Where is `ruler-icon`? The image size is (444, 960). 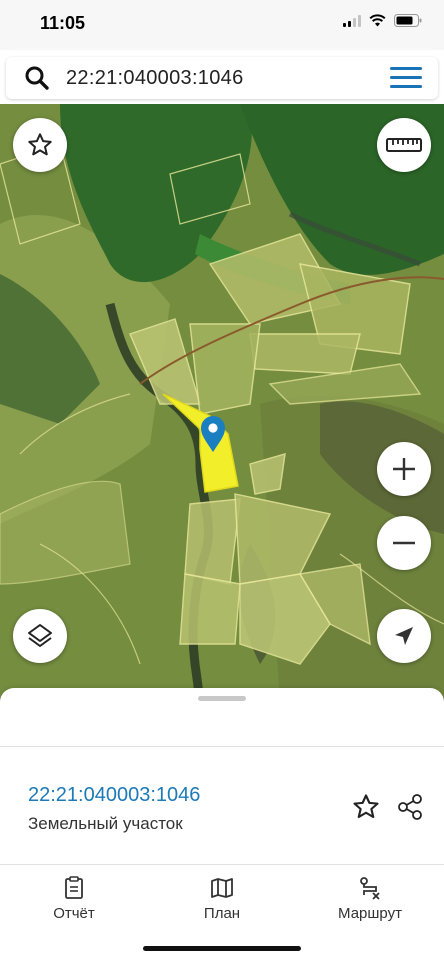
ruler-icon is located at coordinates (404, 145).